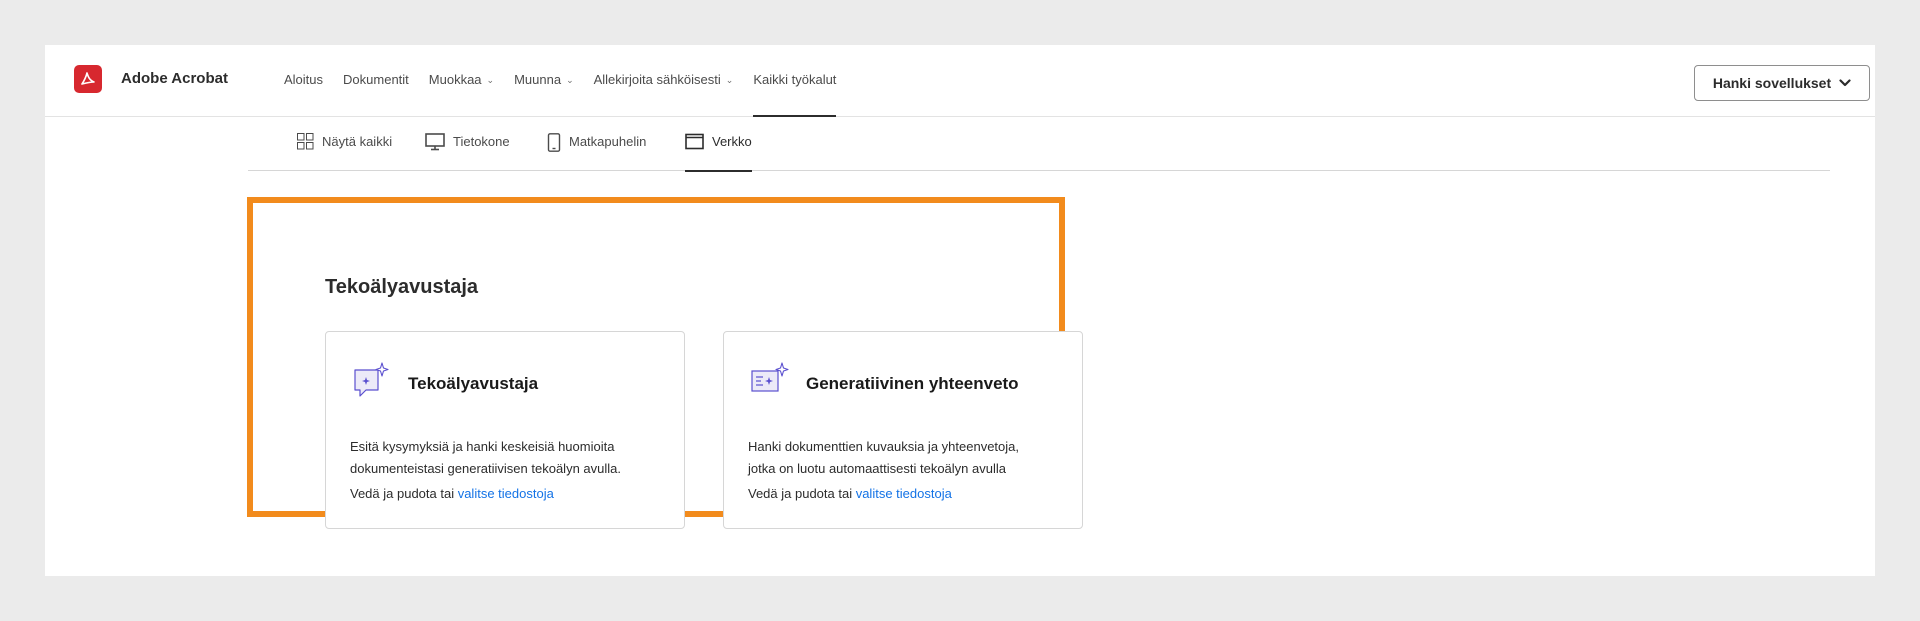 Image resolution: width=1920 pixels, height=621 pixels. Describe the element at coordinates (694, 141) in the screenshot. I see `browser-window-icon` at that location.